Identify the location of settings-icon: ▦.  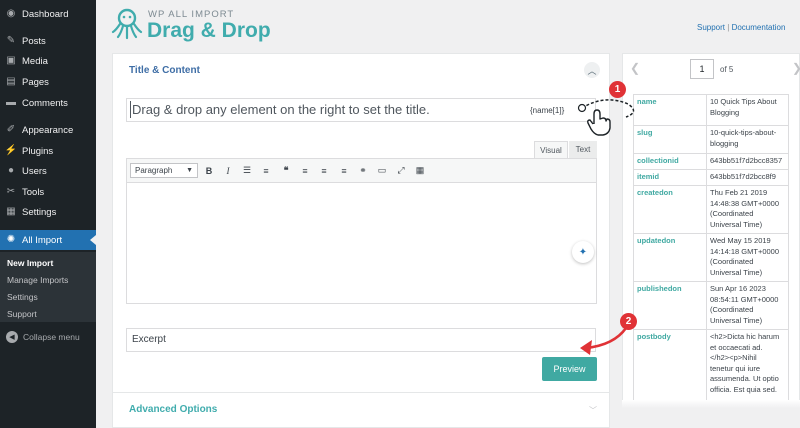
(11, 211).